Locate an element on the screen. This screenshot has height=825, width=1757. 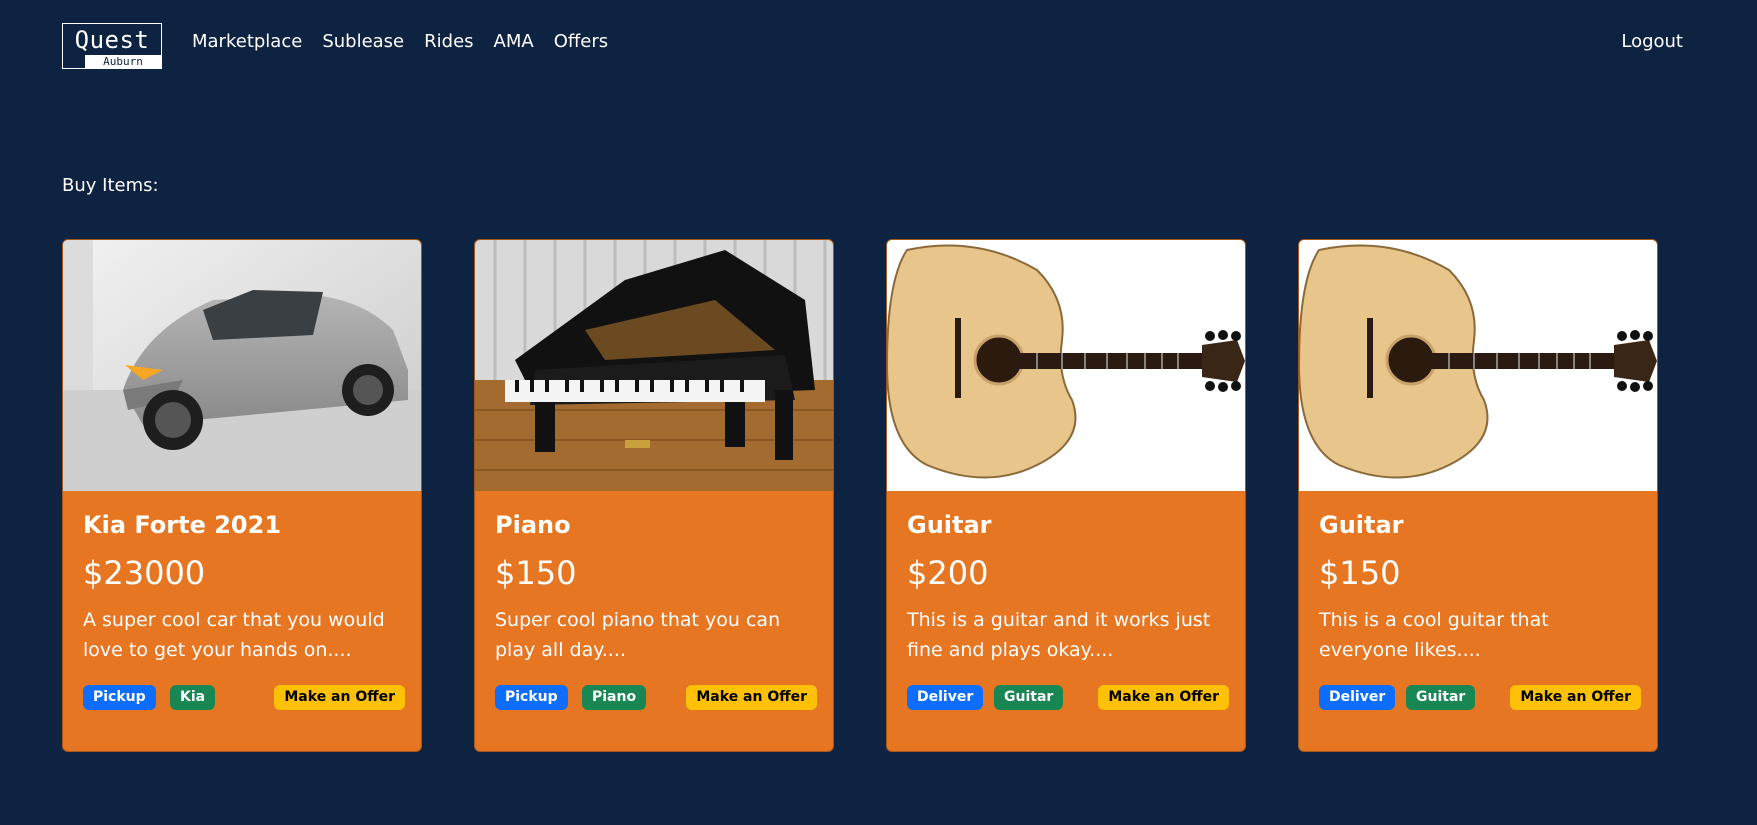
nav-link-offers: Offers is located at coordinates (581, 42).